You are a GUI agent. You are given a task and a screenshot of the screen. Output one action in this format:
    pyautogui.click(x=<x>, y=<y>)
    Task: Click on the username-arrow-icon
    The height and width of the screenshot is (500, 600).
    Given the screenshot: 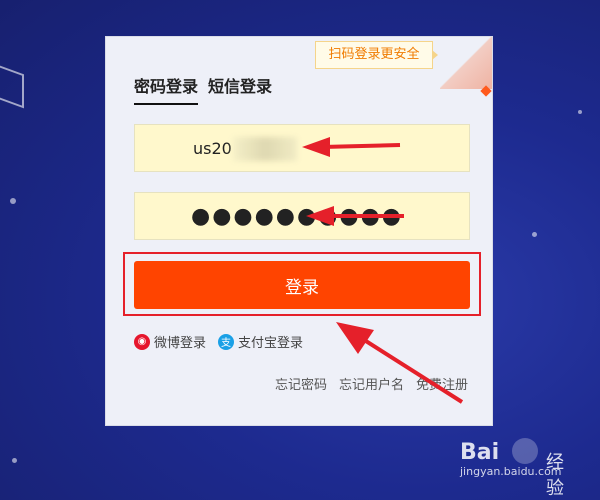 What is the action you would take?
    pyautogui.click(x=351, y=147)
    